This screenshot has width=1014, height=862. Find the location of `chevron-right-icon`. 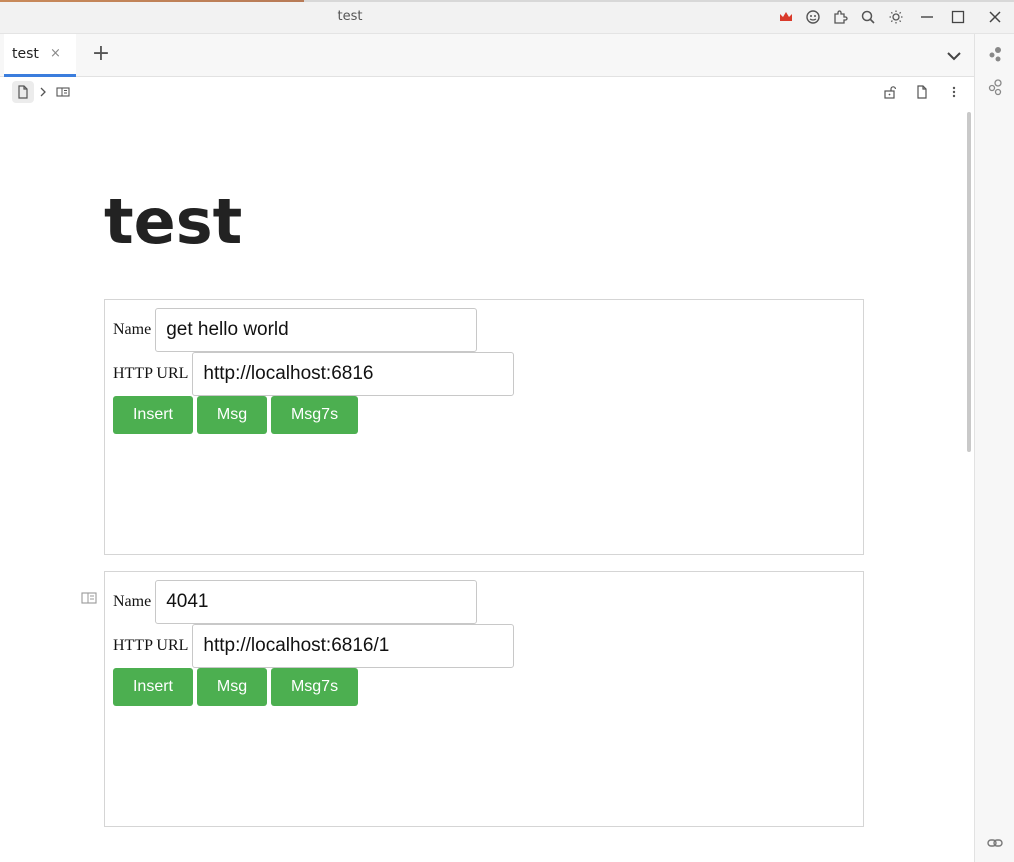

chevron-right-icon is located at coordinates (43, 92).